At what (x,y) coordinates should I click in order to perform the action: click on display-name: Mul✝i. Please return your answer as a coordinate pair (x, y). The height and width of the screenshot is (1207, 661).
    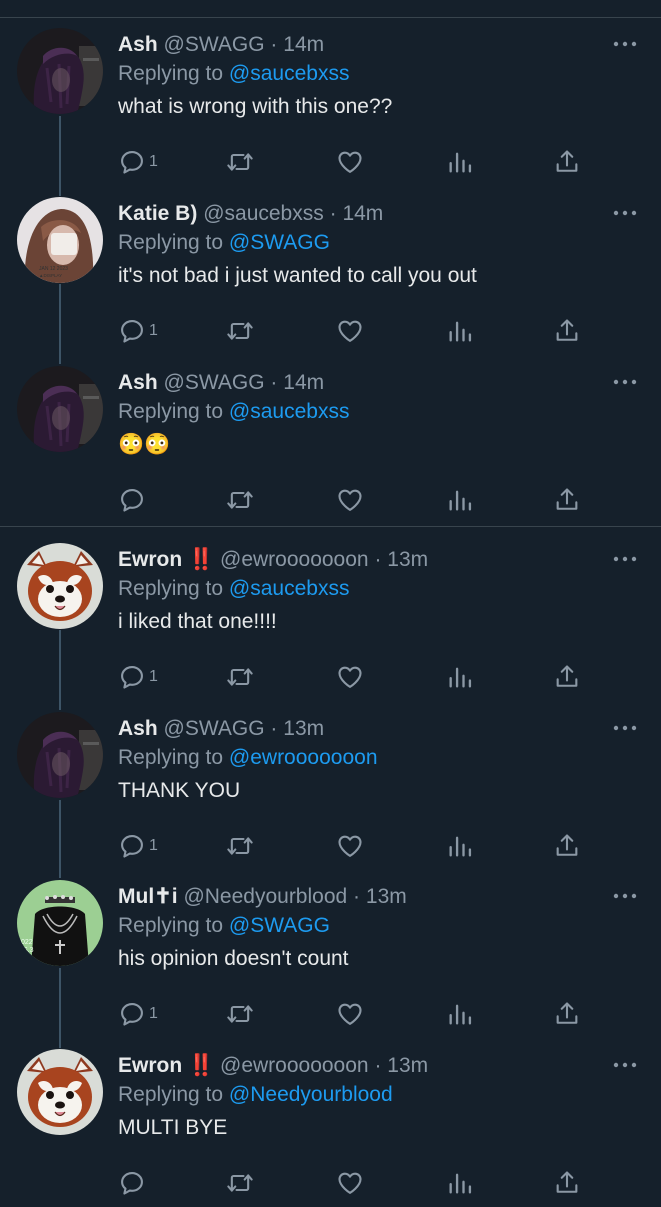
    Looking at the image, I should click on (148, 896).